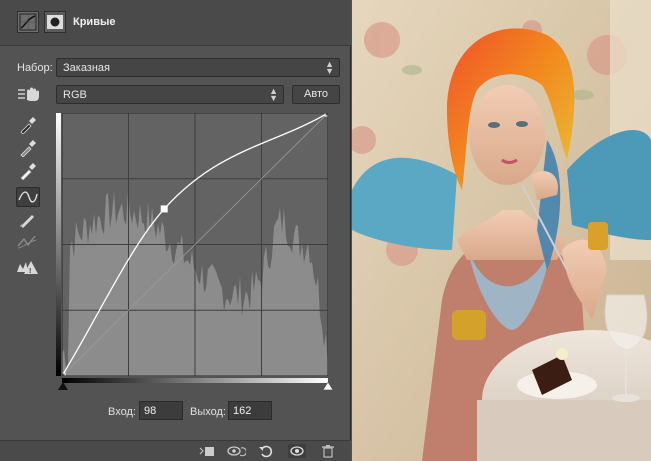 This screenshot has width=651, height=461. I want to click on black-point-slider-icon, so click(63, 386).